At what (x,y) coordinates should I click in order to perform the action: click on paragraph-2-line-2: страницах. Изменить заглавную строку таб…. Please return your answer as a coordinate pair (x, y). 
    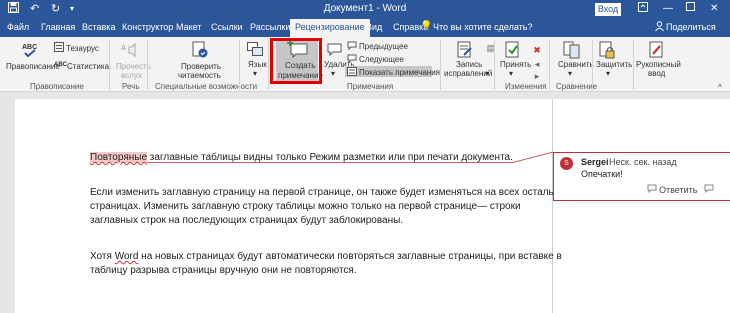
    Looking at the image, I should click on (305, 207).